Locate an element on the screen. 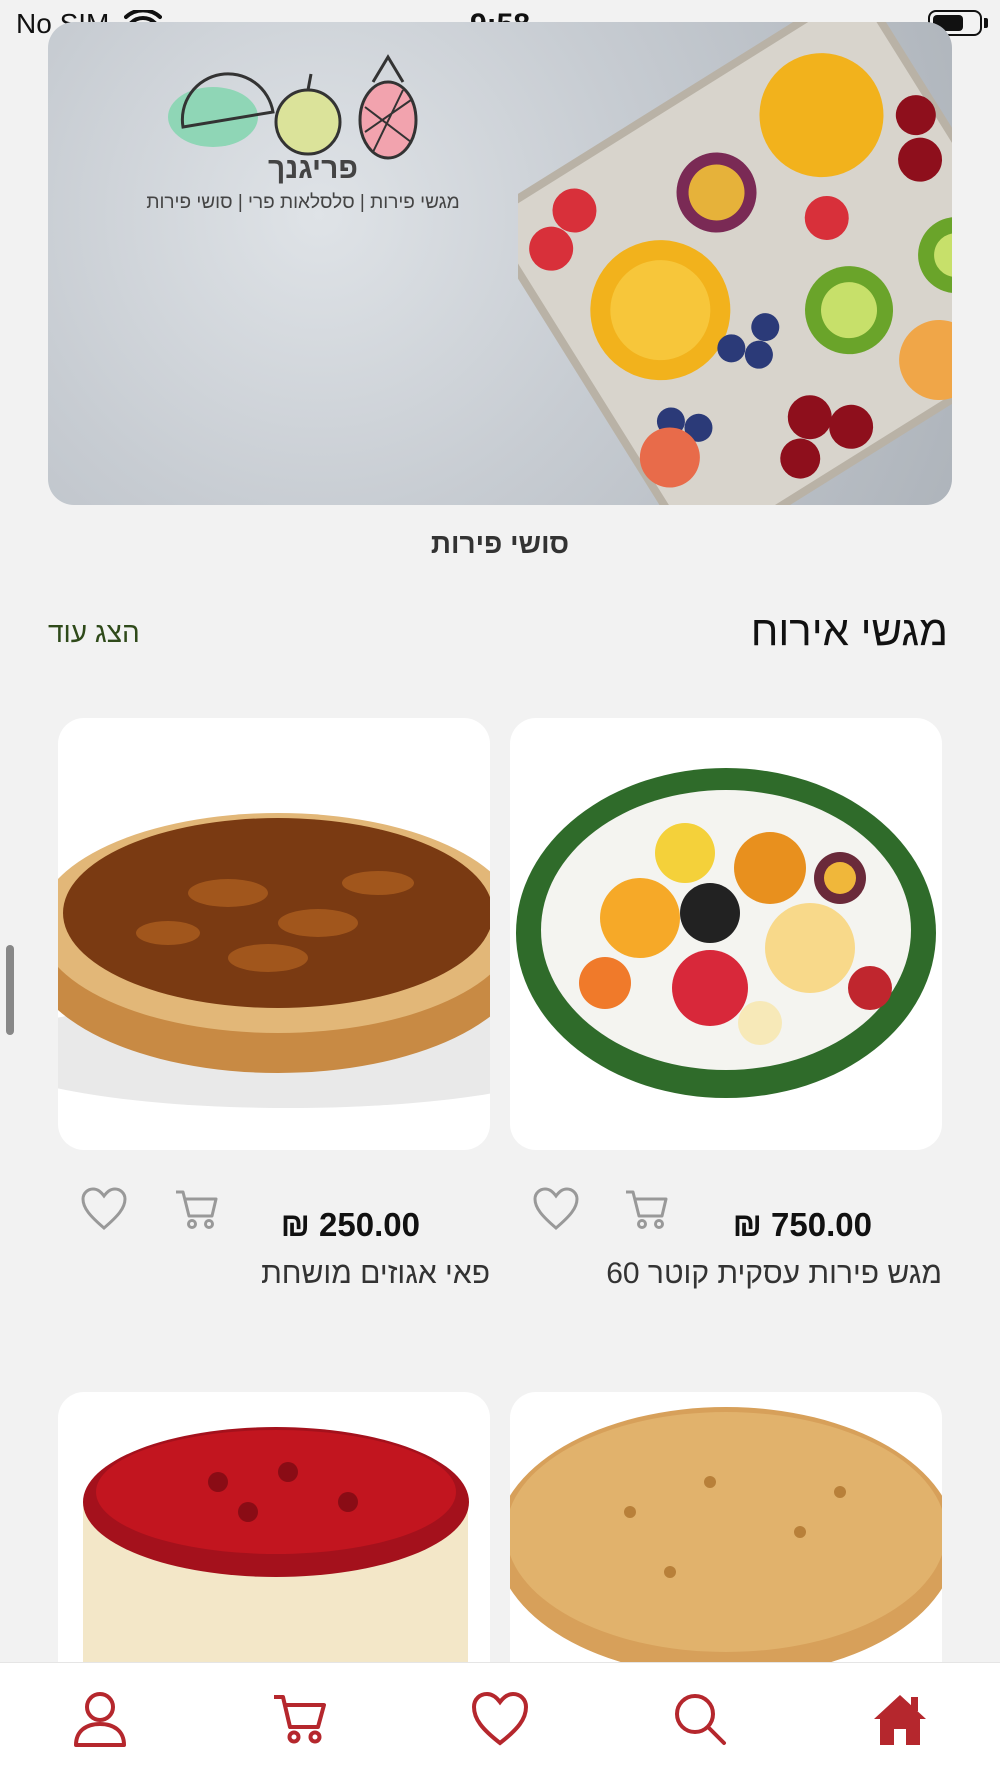 This screenshot has width=1000, height=1779. product-price: ₪ 250.00 is located at coordinates (350, 1224).